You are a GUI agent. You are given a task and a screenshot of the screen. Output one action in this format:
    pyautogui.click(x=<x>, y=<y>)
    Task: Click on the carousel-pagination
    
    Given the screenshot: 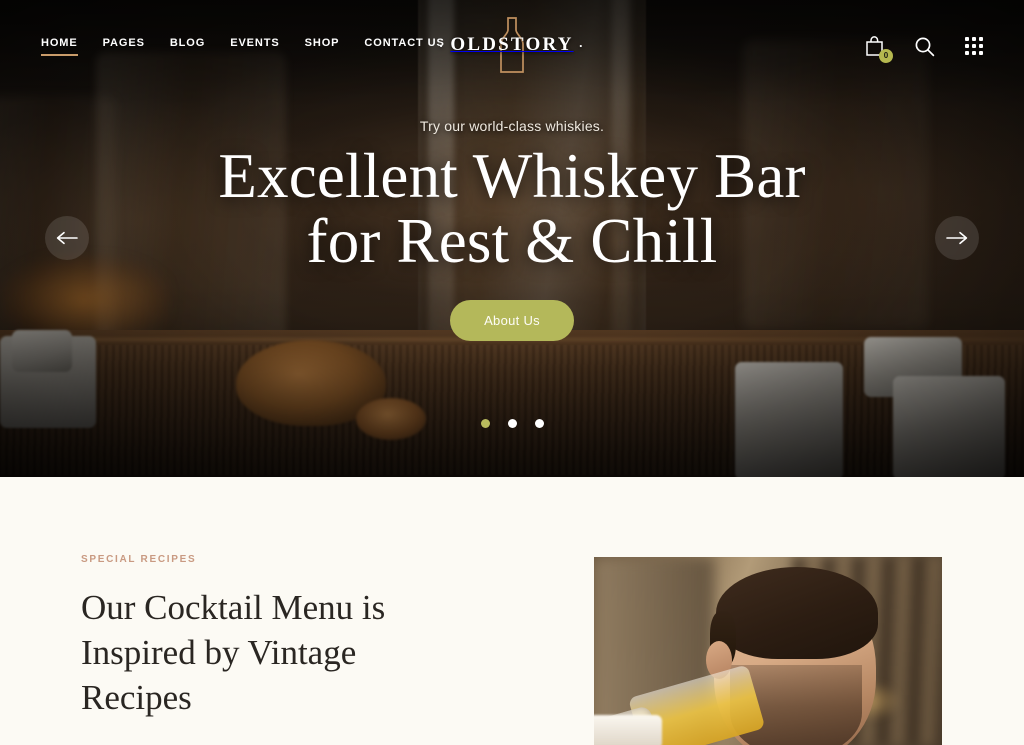 What is the action you would take?
    pyautogui.click(x=512, y=423)
    